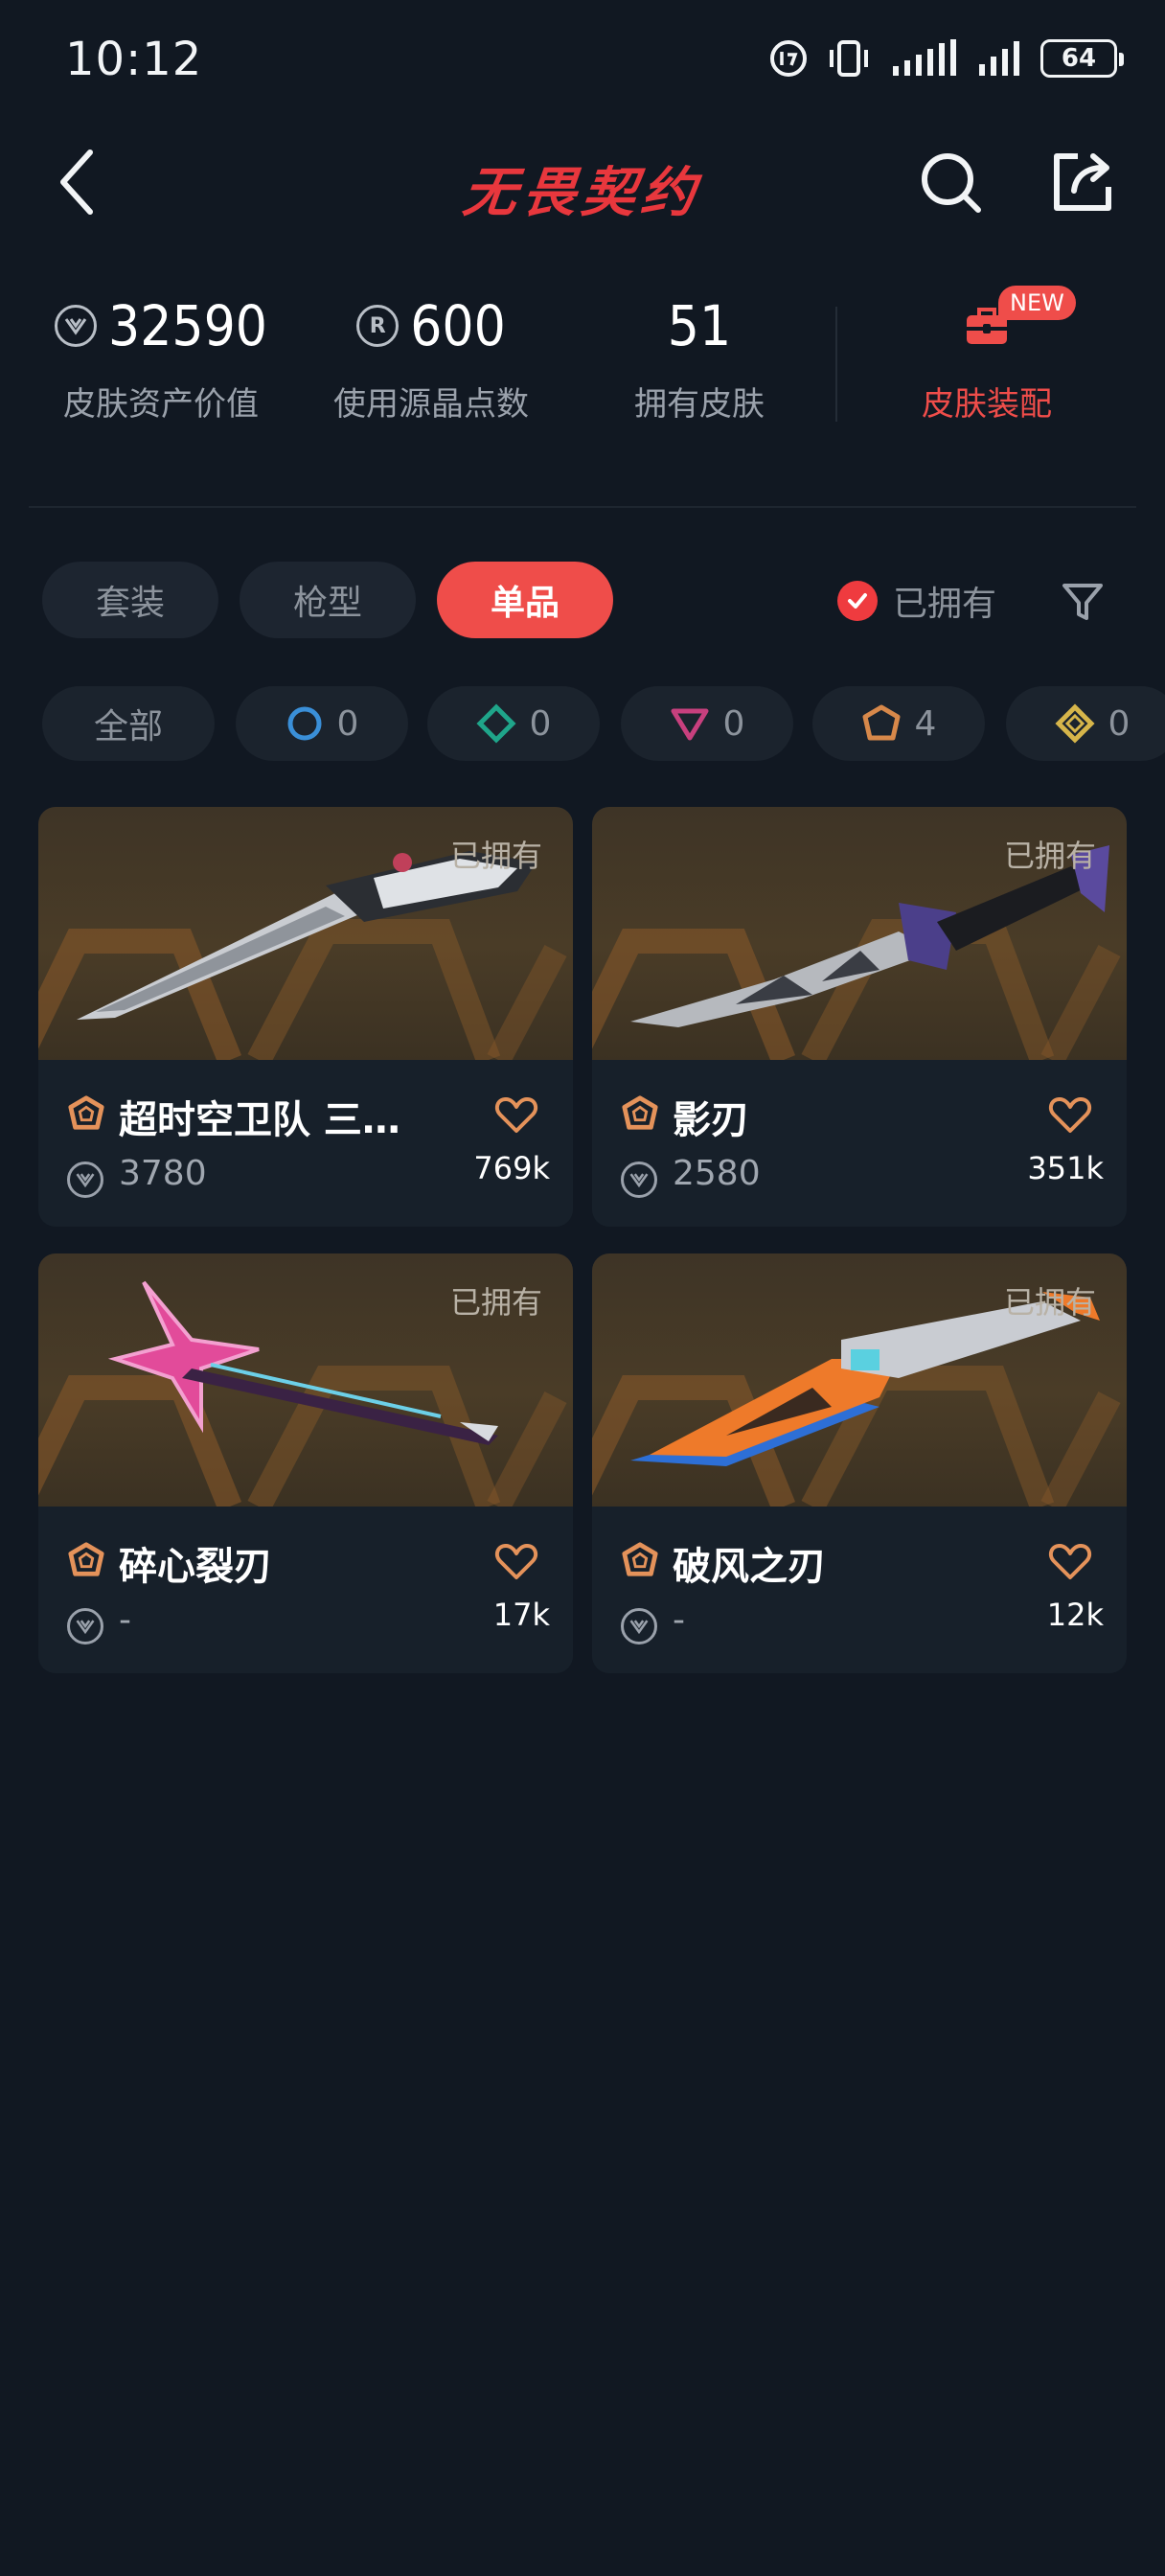  I want to click on status-icons: 64, so click(946, 58).